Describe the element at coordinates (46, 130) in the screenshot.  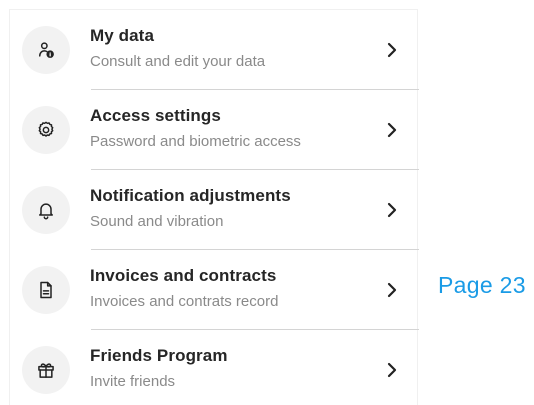
I see `gear-icon` at that location.